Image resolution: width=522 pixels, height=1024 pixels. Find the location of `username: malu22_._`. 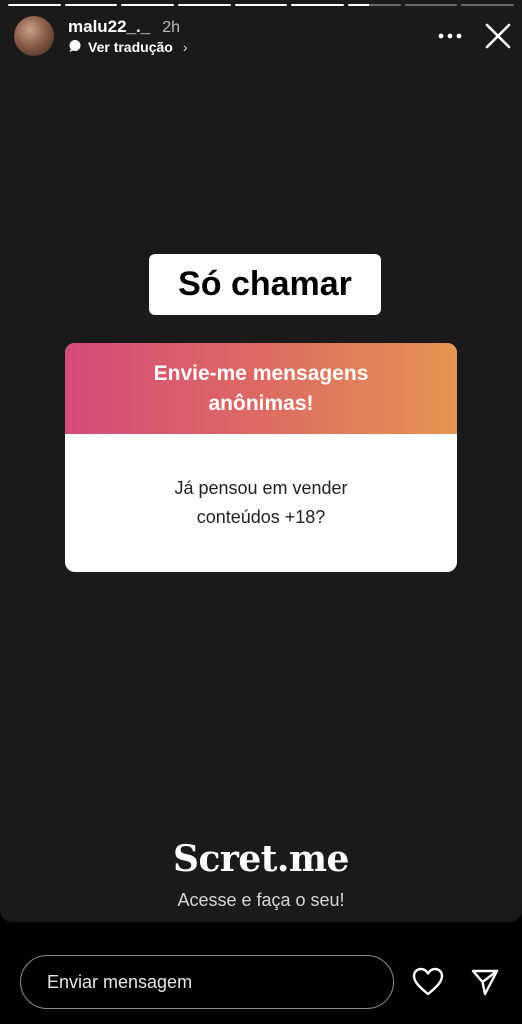

username: malu22_._ is located at coordinates (109, 27).